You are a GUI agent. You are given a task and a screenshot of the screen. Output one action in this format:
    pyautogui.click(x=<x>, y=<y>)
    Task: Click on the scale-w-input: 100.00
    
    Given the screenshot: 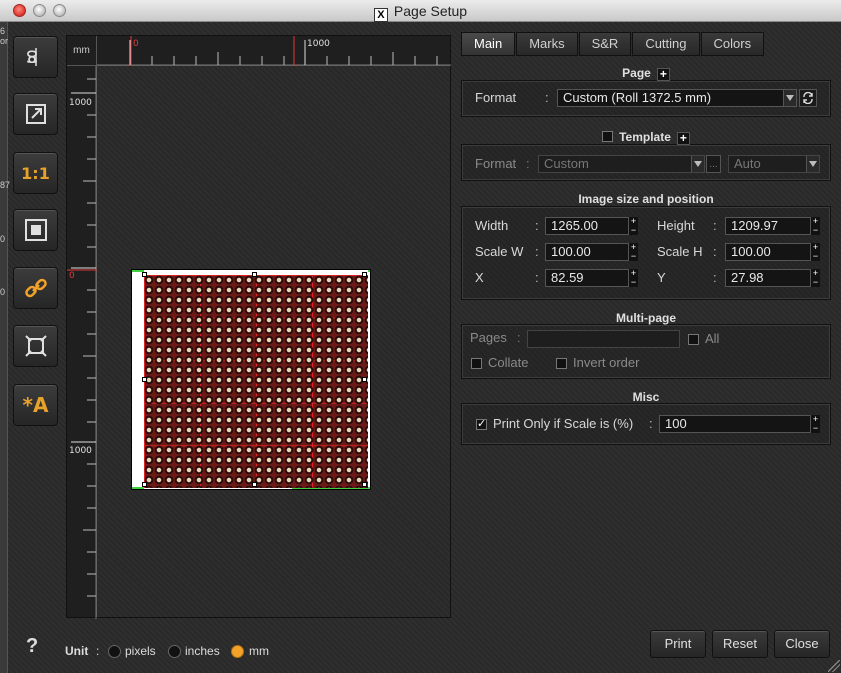 What is the action you would take?
    pyautogui.click(x=587, y=252)
    